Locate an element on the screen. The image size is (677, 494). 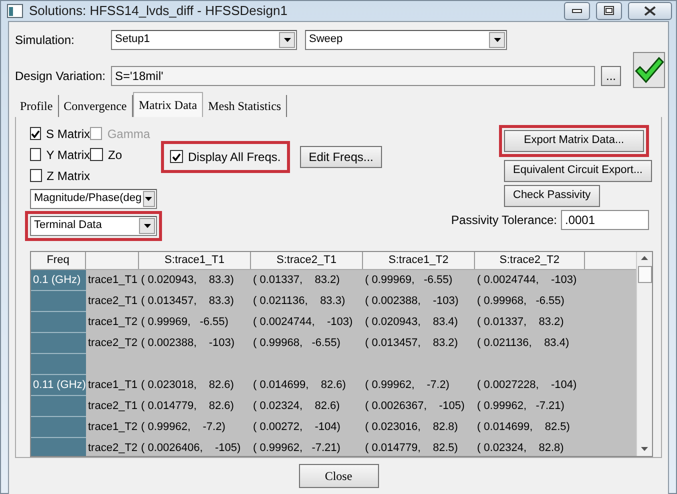
matrix-option-checkbox: Zo is located at coordinates (120, 155).